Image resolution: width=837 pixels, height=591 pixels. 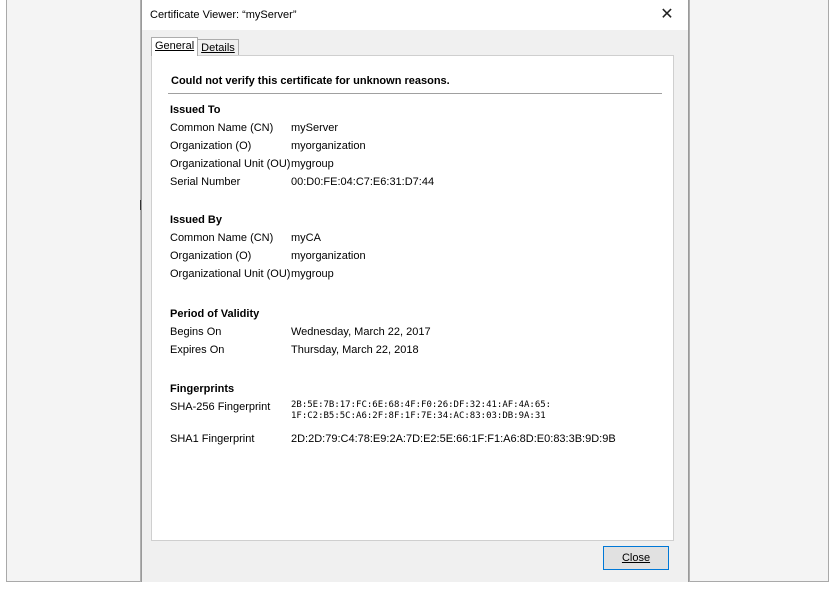 I want to click on field-label: Expires On, so click(x=197, y=350).